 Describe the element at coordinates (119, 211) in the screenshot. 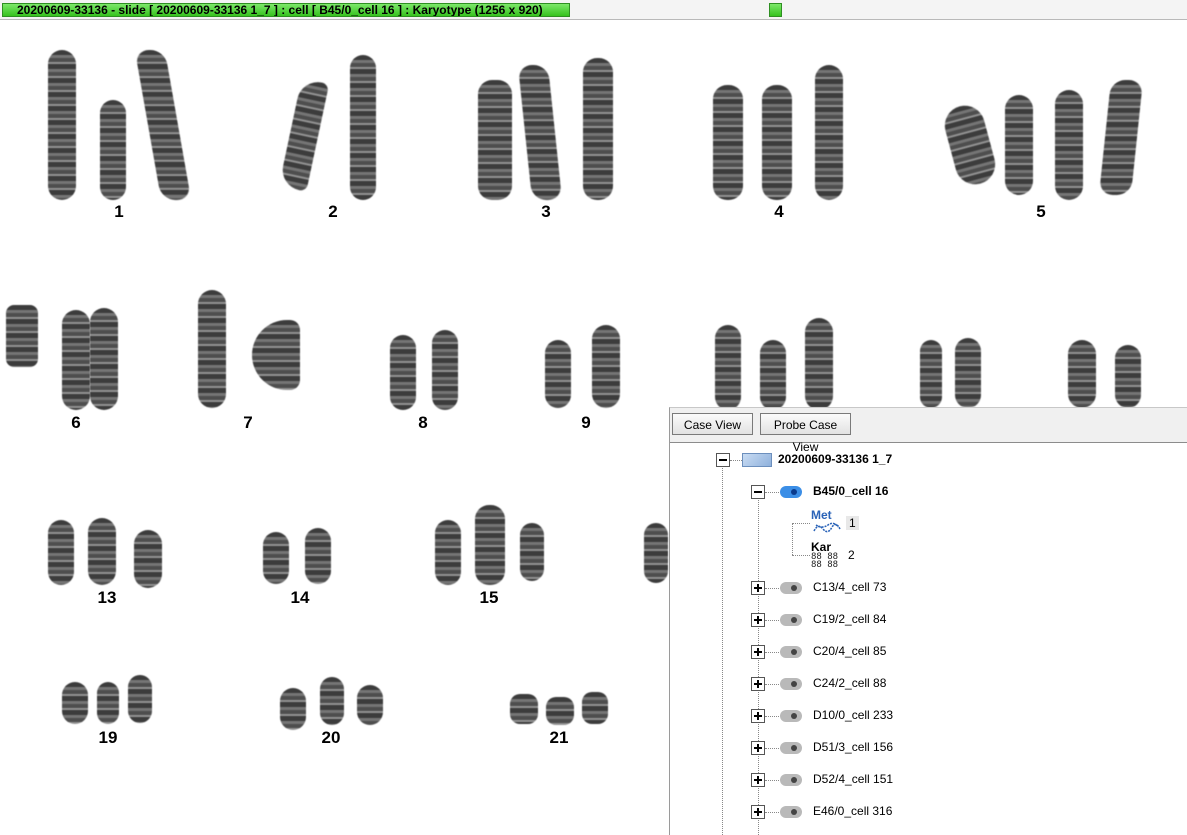

I see `chromosome-label-1: 1` at that location.